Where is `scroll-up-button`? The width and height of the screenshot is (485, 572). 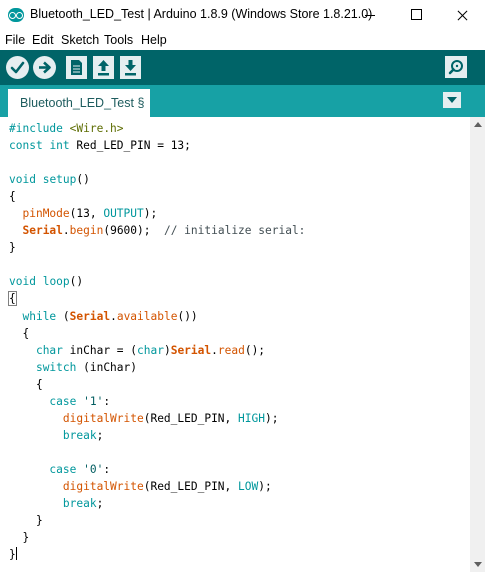
scroll-up-button is located at coordinates (477, 124).